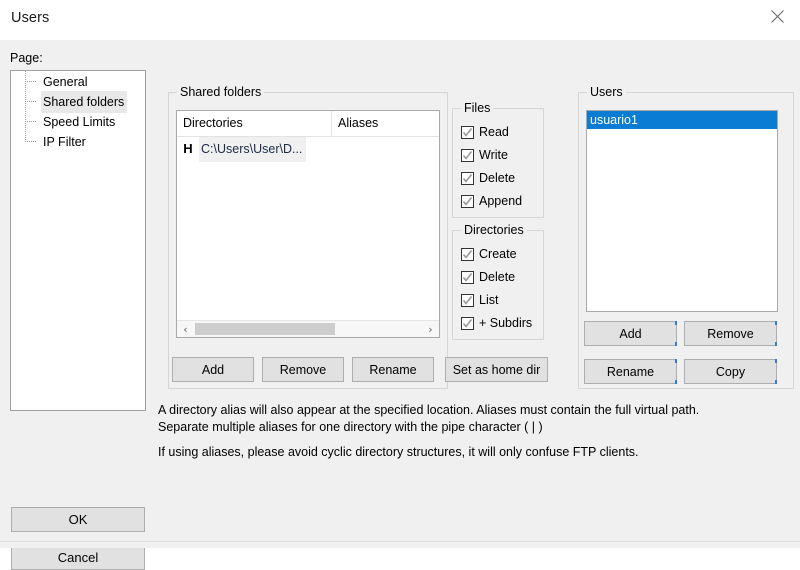  What do you see at coordinates (400, 545) in the screenshot?
I see `bottom-strip` at bounding box center [400, 545].